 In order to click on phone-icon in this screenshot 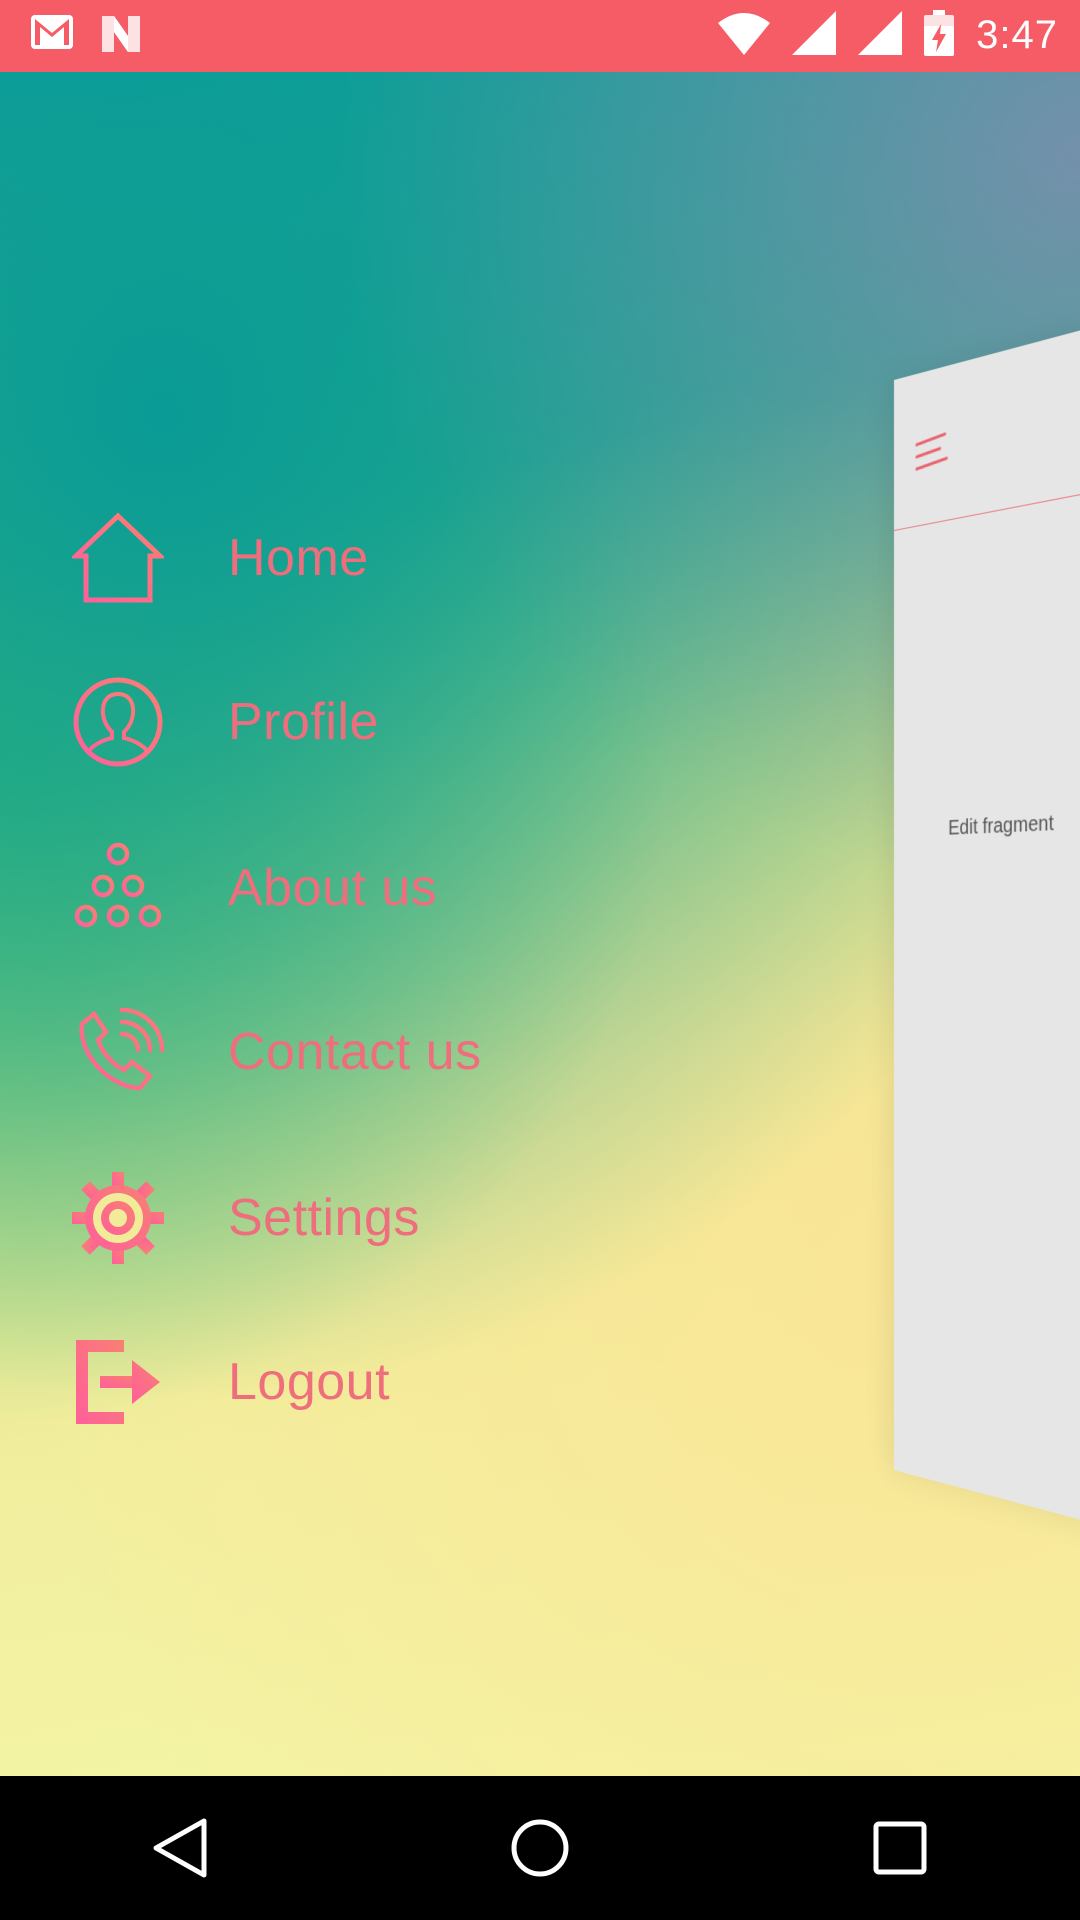, I will do `click(118, 1052)`.